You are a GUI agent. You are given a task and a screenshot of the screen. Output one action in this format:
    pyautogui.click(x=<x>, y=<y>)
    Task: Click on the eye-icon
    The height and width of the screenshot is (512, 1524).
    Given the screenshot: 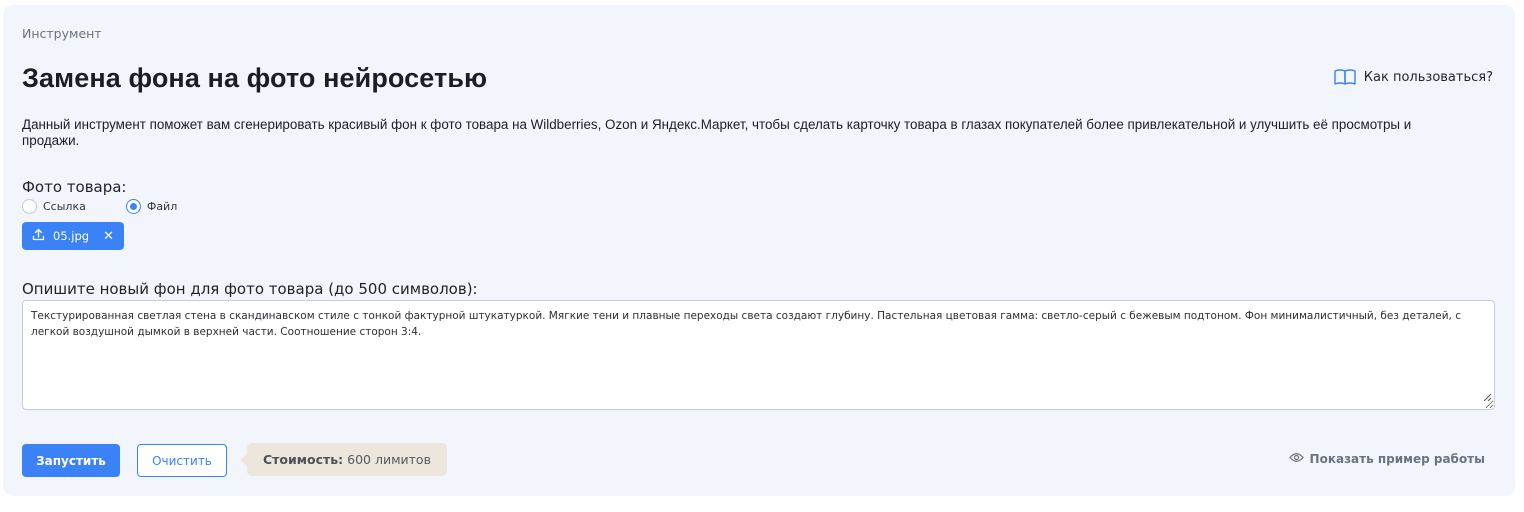 What is the action you would take?
    pyautogui.click(x=1296, y=459)
    